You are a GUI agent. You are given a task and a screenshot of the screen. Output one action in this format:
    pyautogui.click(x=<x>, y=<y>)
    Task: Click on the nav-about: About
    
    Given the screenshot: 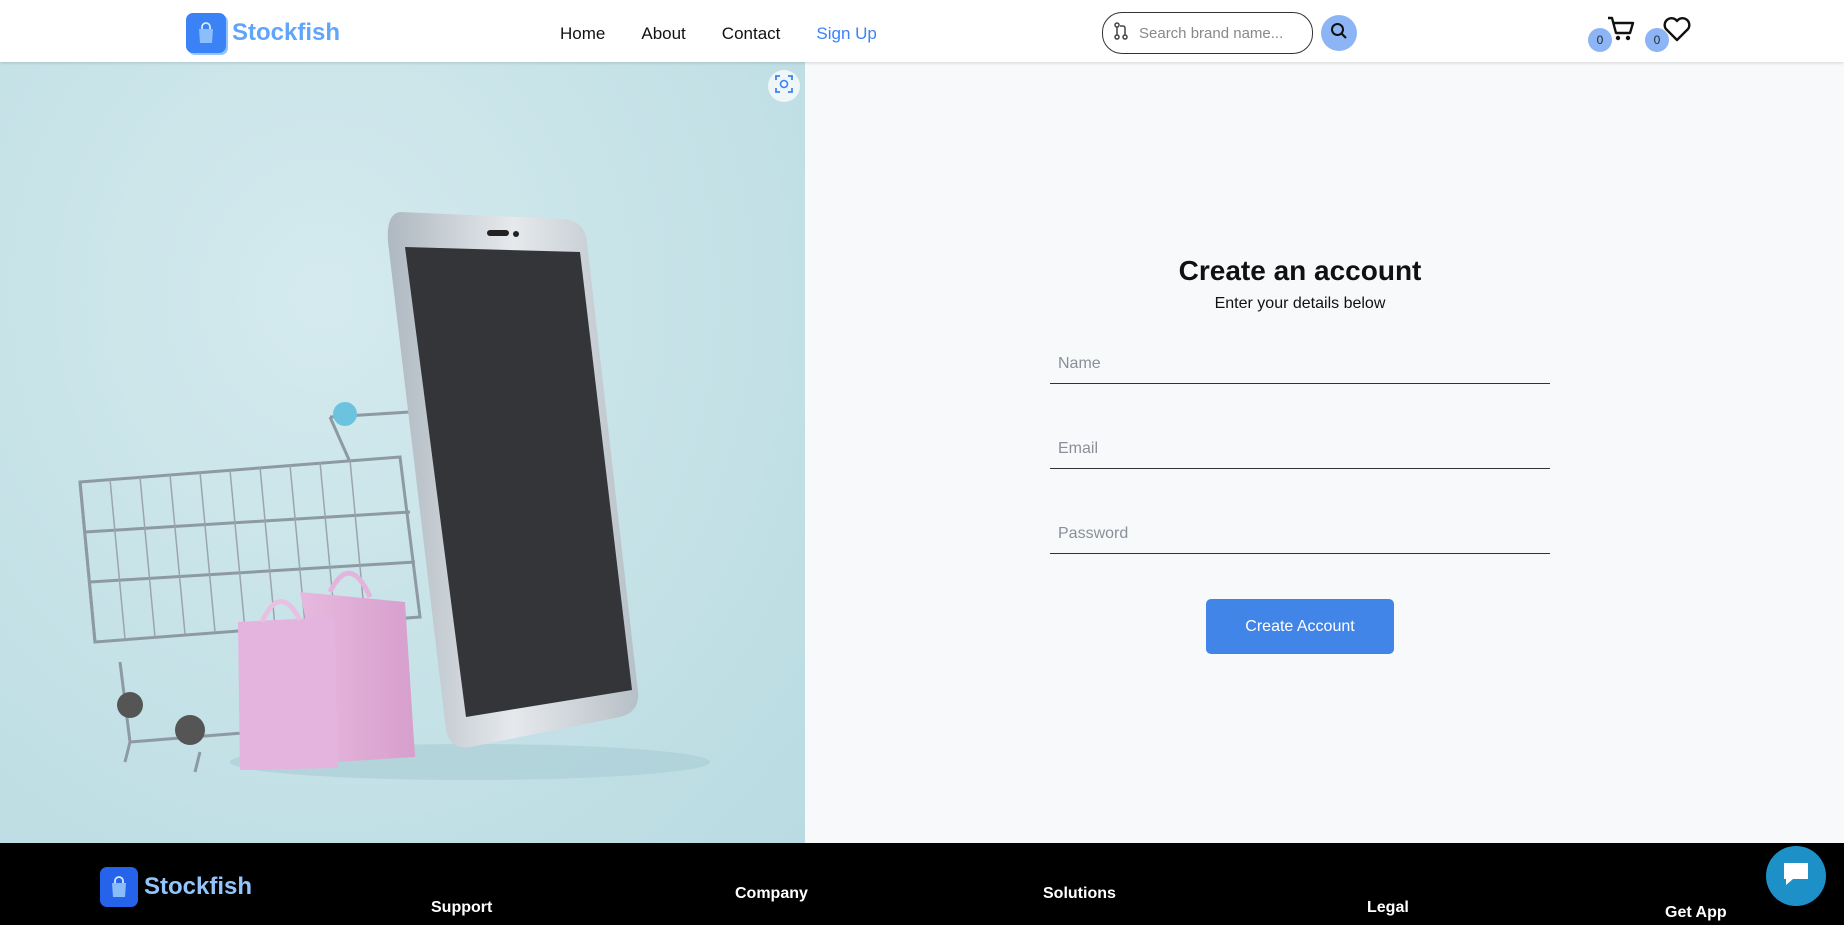 What is the action you would take?
    pyautogui.click(x=663, y=34)
    